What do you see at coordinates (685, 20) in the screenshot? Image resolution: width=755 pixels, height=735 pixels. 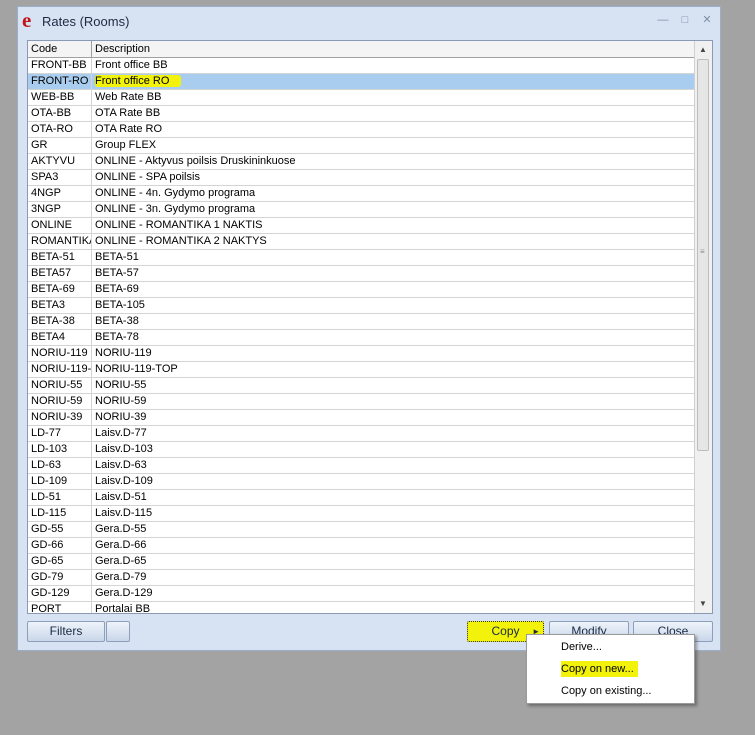 I see `restore-icon: □` at bounding box center [685, 20].